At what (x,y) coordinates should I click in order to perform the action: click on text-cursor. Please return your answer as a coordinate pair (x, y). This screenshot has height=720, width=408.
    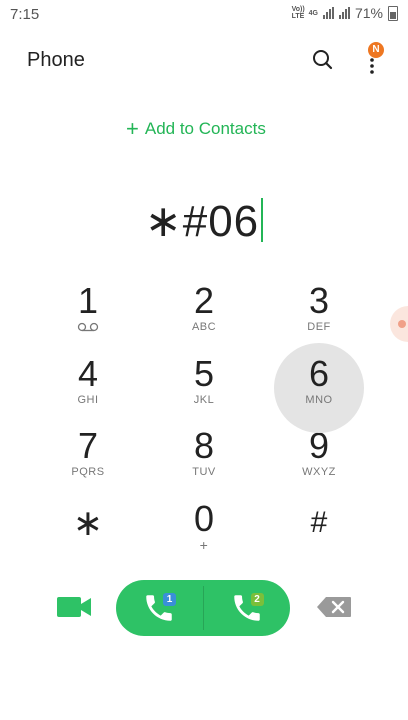
    Looking at the image, I should click on (262, 220).